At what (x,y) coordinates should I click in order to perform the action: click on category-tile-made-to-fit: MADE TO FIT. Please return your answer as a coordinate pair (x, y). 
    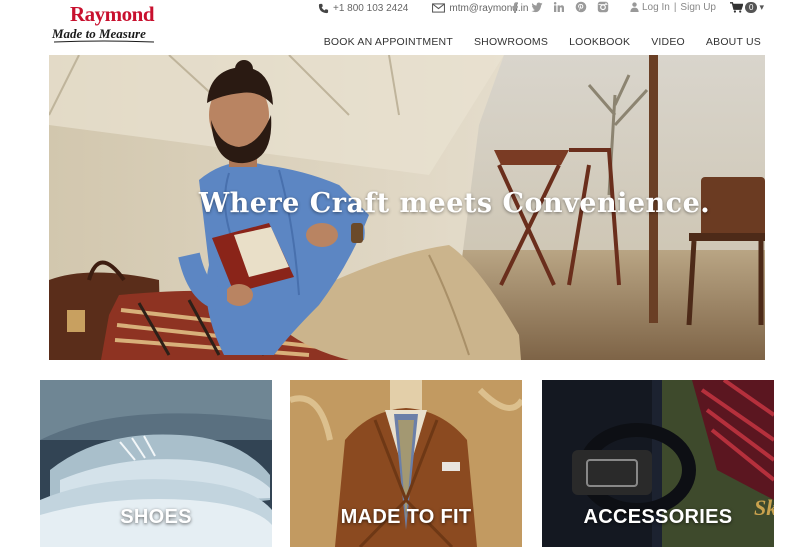
    Looking at the image, I should click on (406, 463).